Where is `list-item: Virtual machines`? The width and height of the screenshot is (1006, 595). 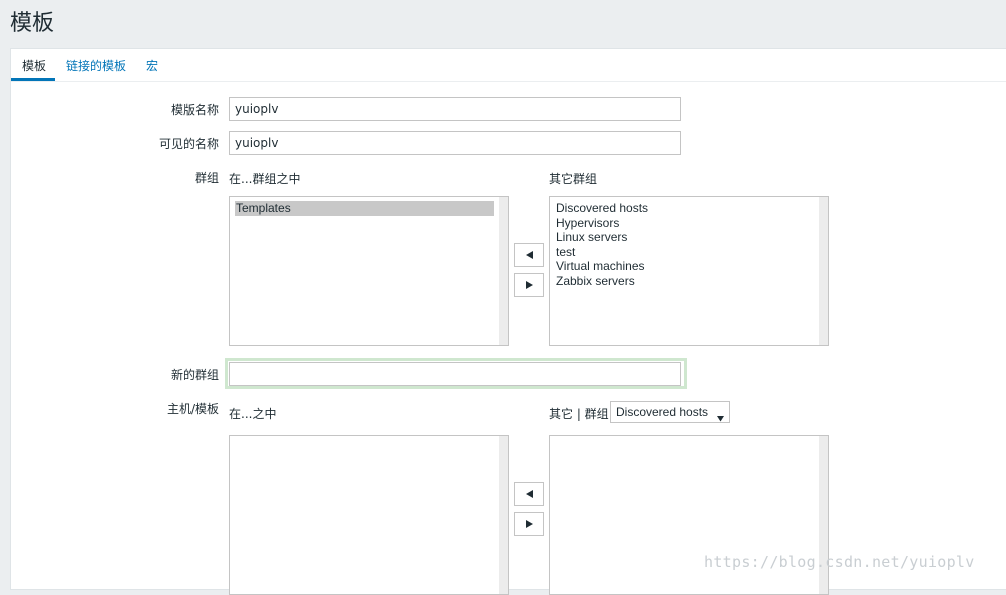 list-item: Virtual machines is located at coordinates (684, 266).